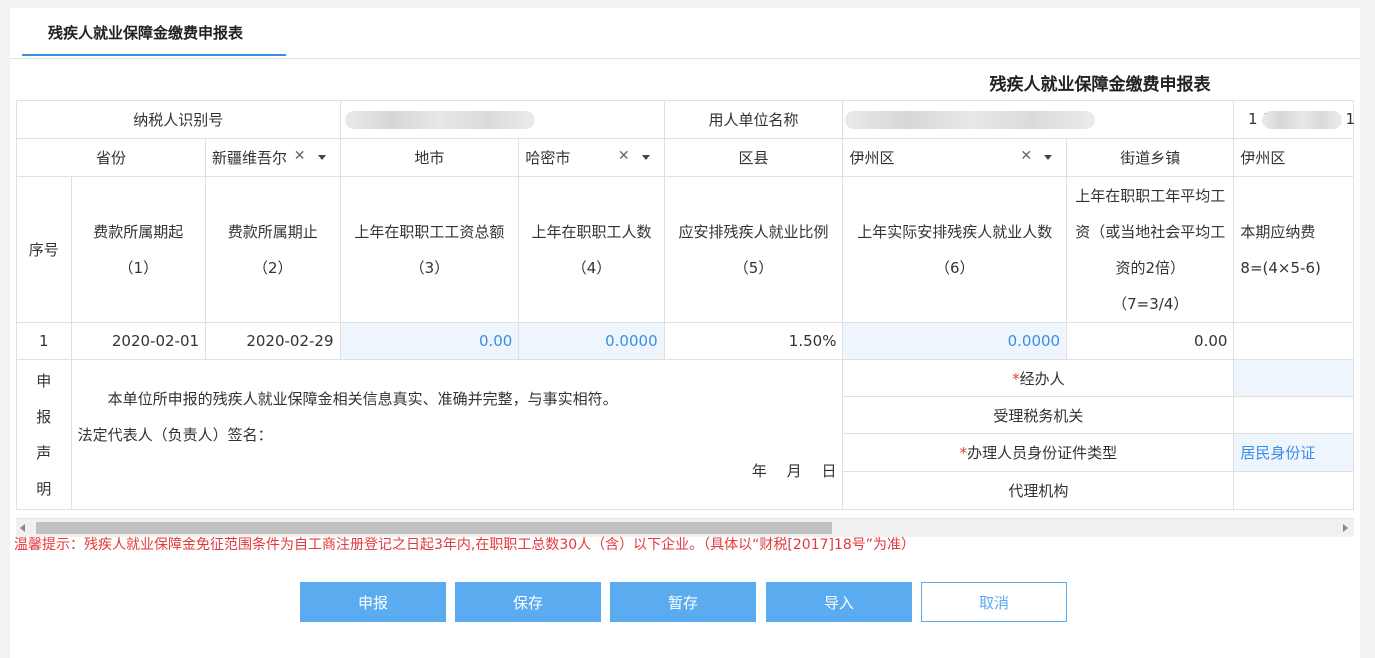 This screenshot has width=1375, height=658. What do you see at coordinates (591, 249) in the screenshot?
I see `col-staff-count: 上年在职职工人数 （4）` at bounding box center [591, 249].